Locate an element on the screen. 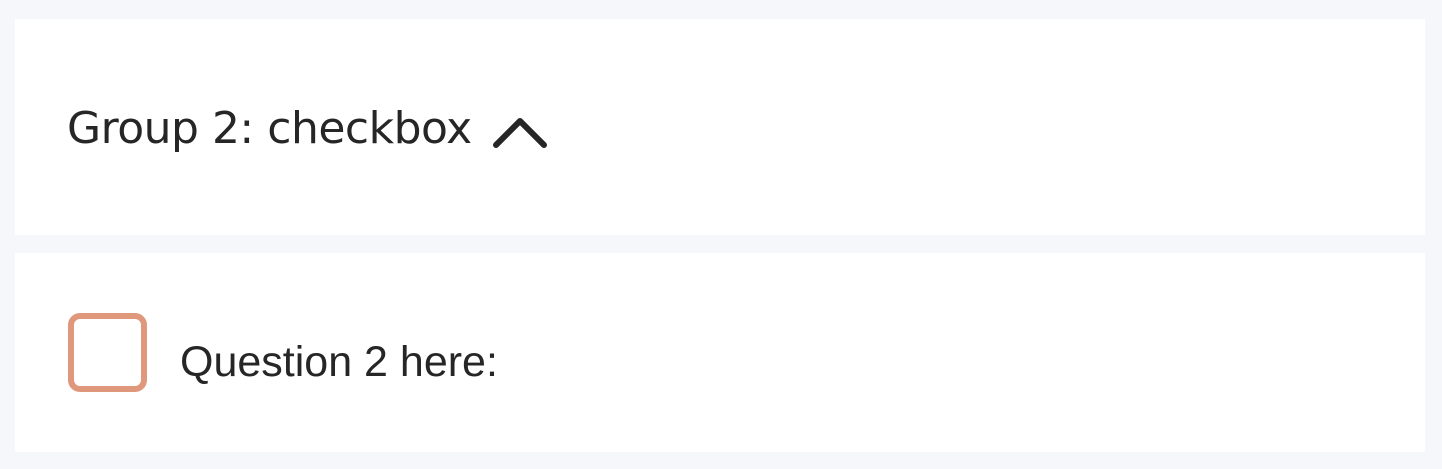 This screenshot has height=469, width=1442. group-title: Group 2: checkbox is located at coordinates (269, 128).